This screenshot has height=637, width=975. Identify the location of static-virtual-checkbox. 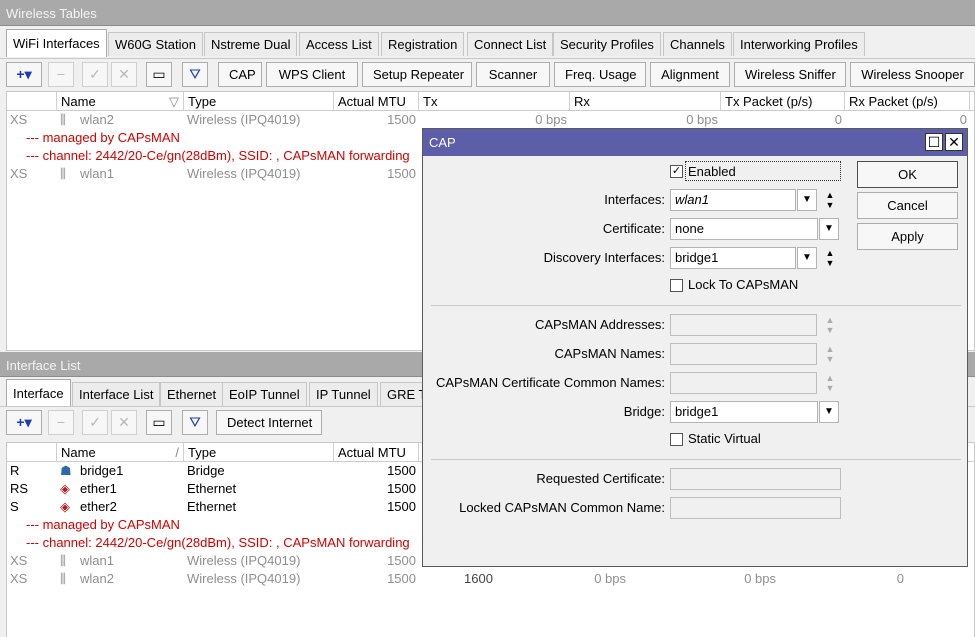
(676, 439).